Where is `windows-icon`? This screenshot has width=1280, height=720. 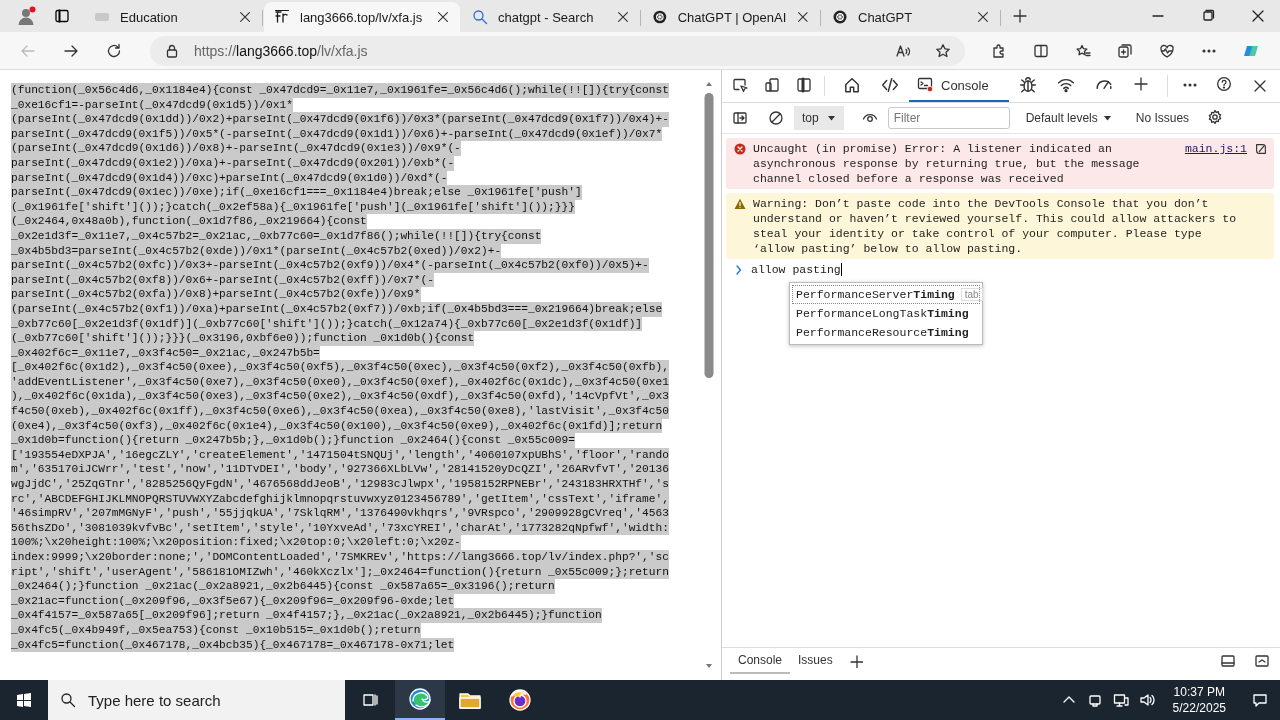
windows-icon is located at coordinates (24, 700).